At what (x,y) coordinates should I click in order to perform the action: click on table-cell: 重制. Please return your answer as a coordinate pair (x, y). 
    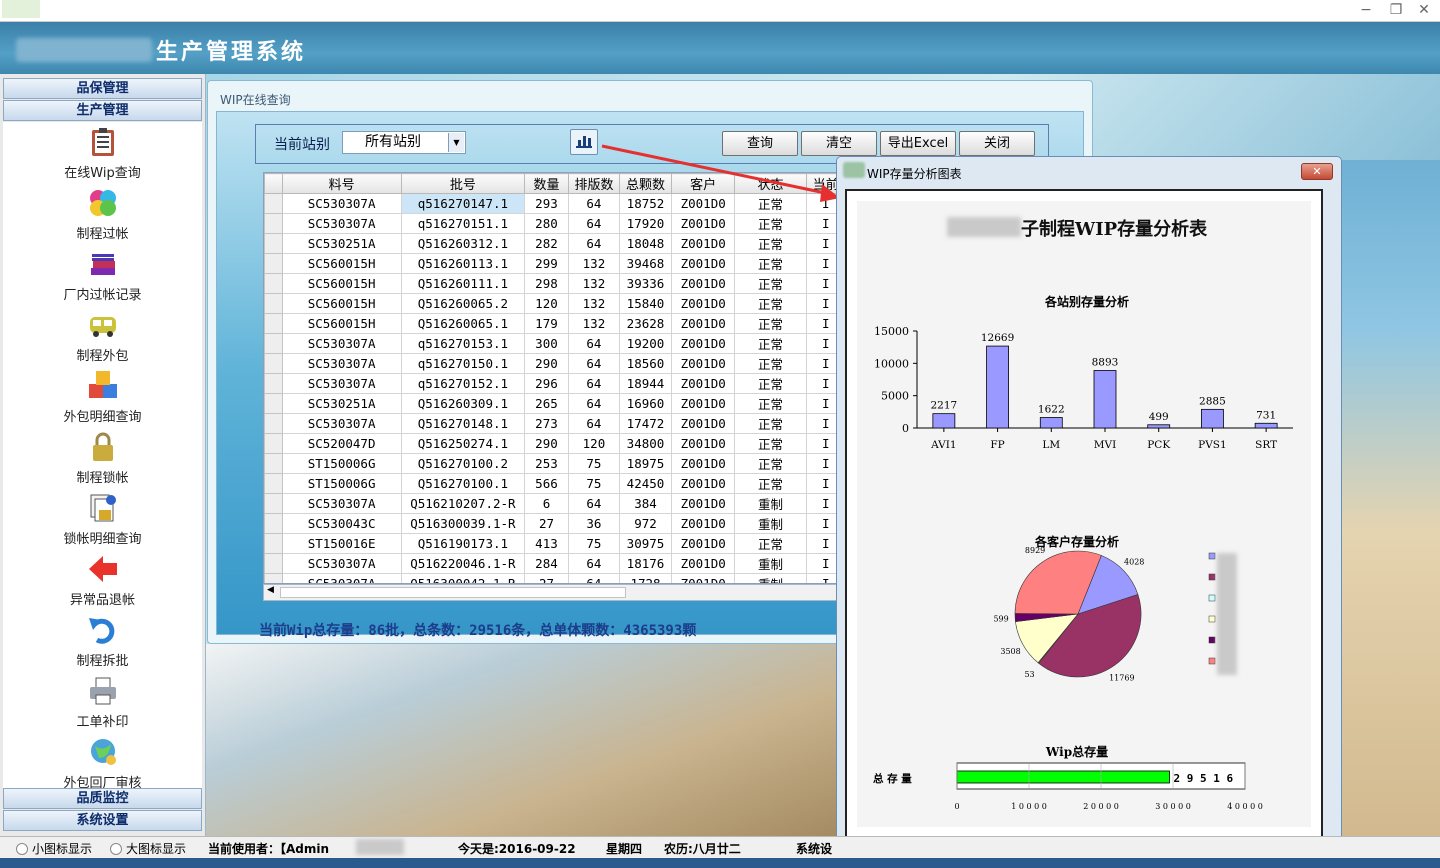
    Looking at the image, I should click on (770, 523).